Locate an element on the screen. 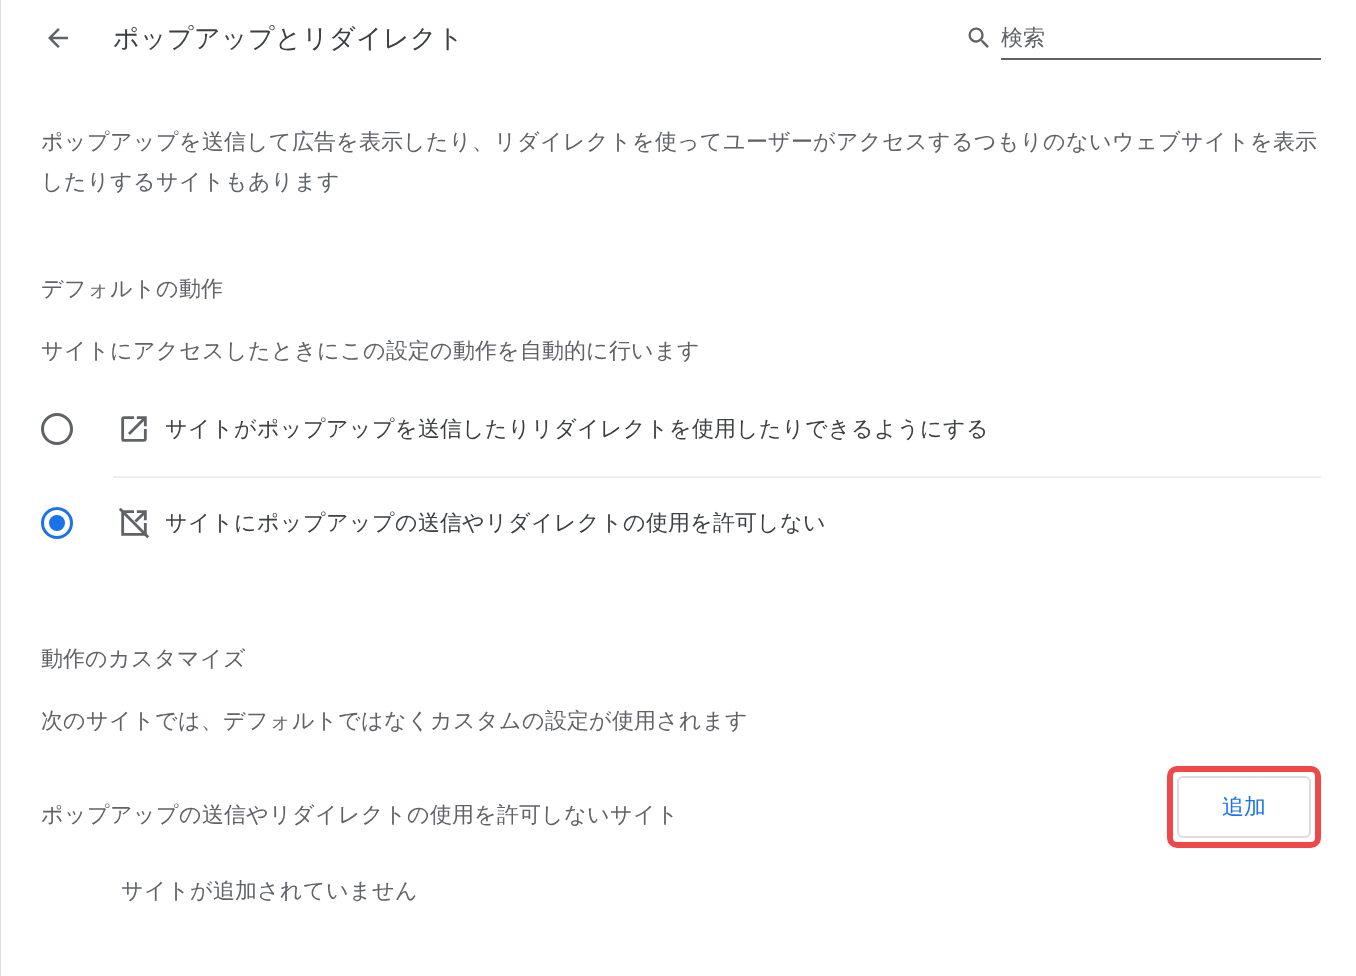 This screenshot has height=976, width=1356. description-text: ポップアップを送信して広告を表示したり、リダイレクトを使ってユーザーがアクセスするつもりのないウェブサイトを表示したりするサイトもあります is located at coordinates (679, 162).